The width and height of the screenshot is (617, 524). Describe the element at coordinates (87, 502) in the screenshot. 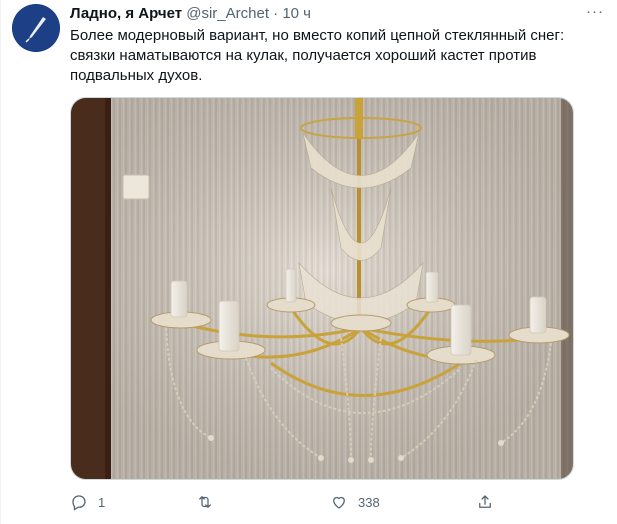

I see `reply-button: 1` at that location.